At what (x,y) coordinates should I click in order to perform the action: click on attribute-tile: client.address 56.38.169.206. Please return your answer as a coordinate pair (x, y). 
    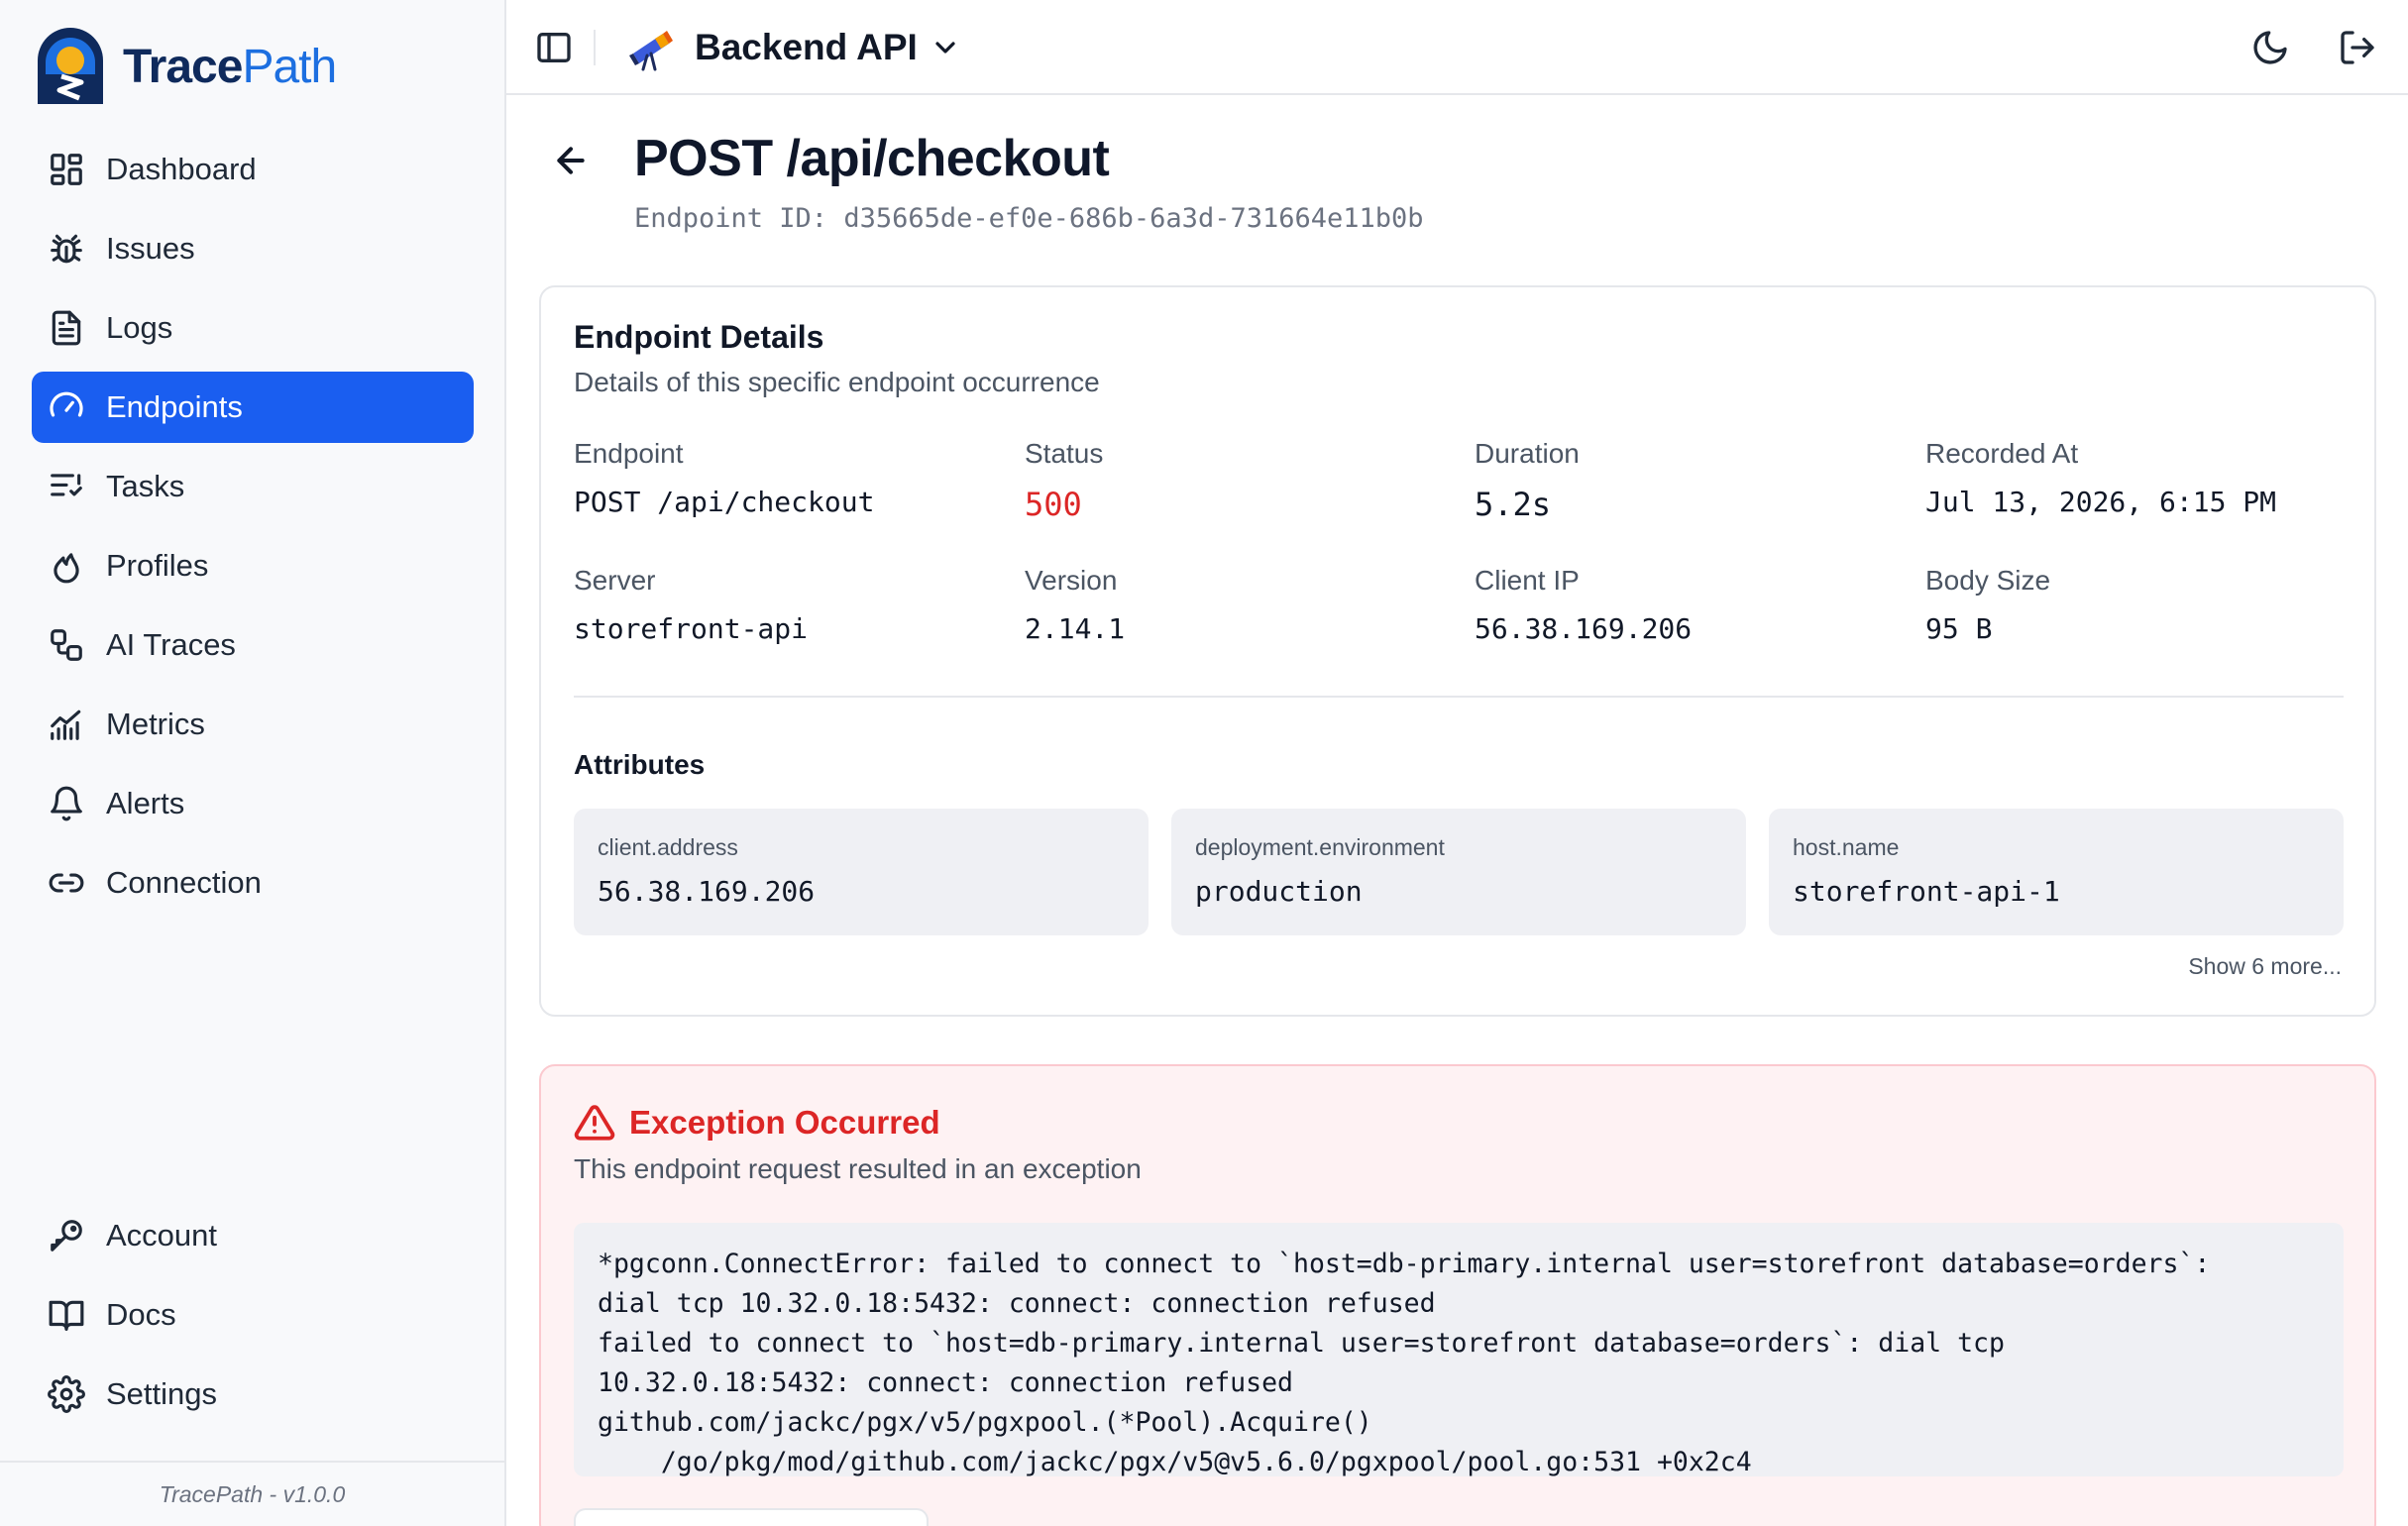
    Looking at the image, I should click on (861, 872).